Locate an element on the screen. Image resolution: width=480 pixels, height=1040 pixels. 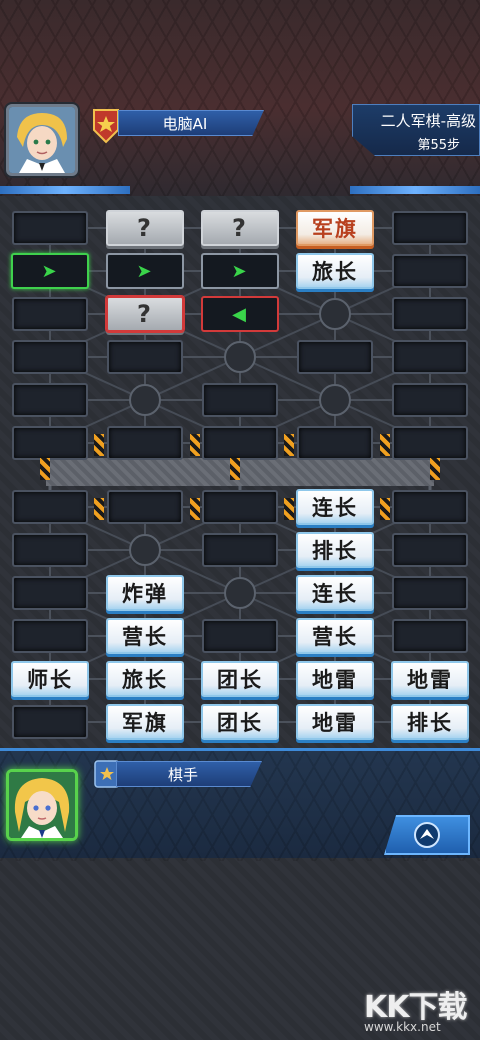
opponent-revealed-piece: 军旗 is located at coordinates (335, 228).